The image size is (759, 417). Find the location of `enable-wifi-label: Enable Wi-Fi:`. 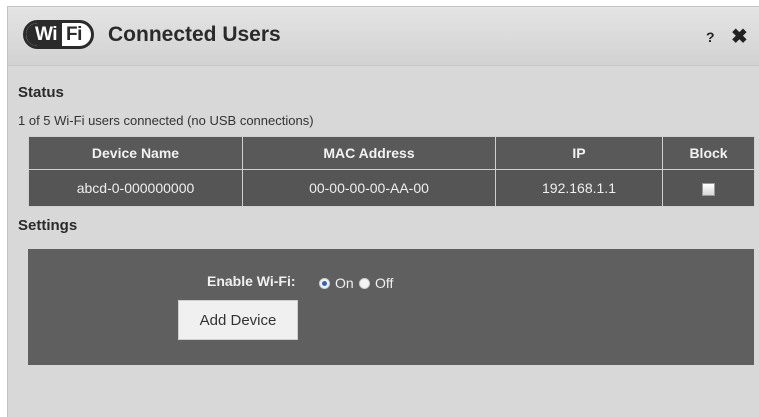

enable-wifi-label: Enable Wi-Fi: is located at coordinates (251, 281).